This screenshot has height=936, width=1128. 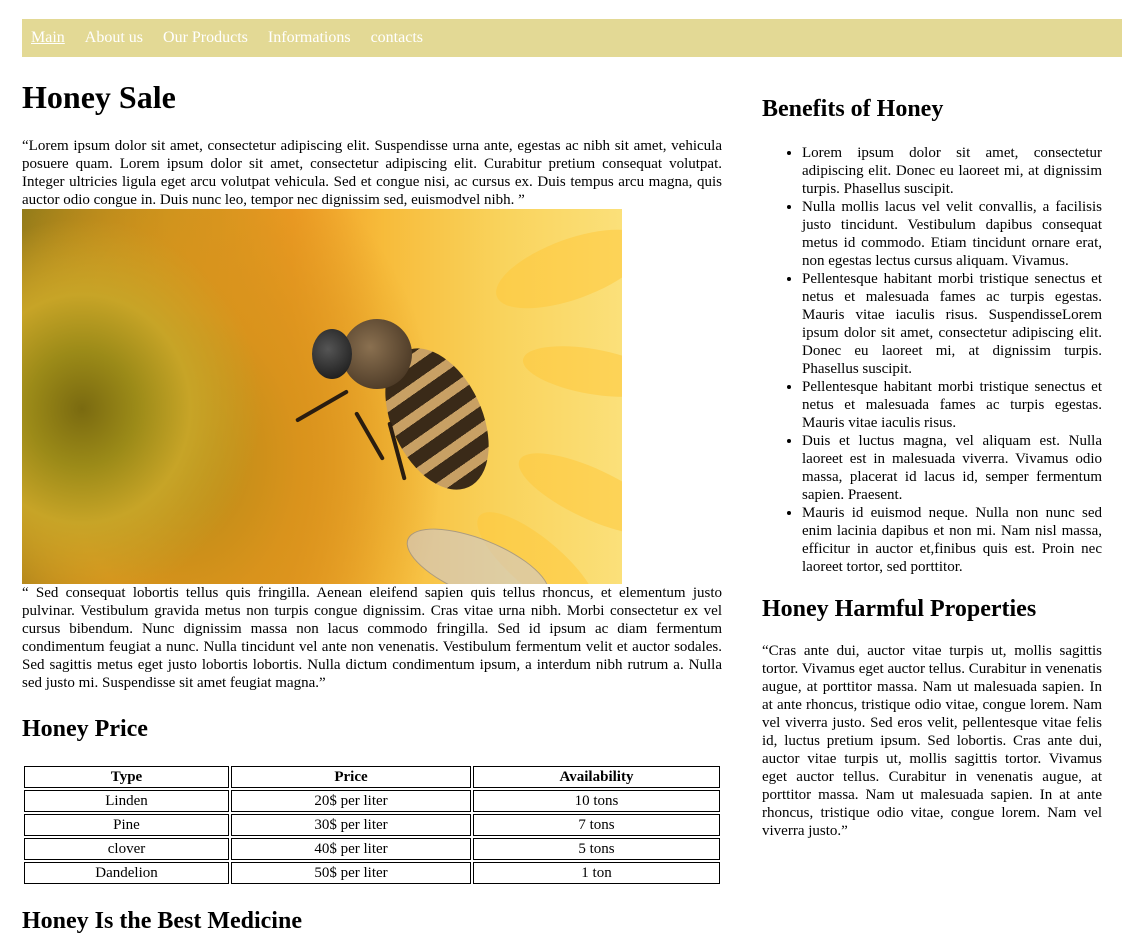 What do you see at coordinates (596, 873) in the screenshot?
I see `table-cell: 1 ton` at bounding box center [596, 873].